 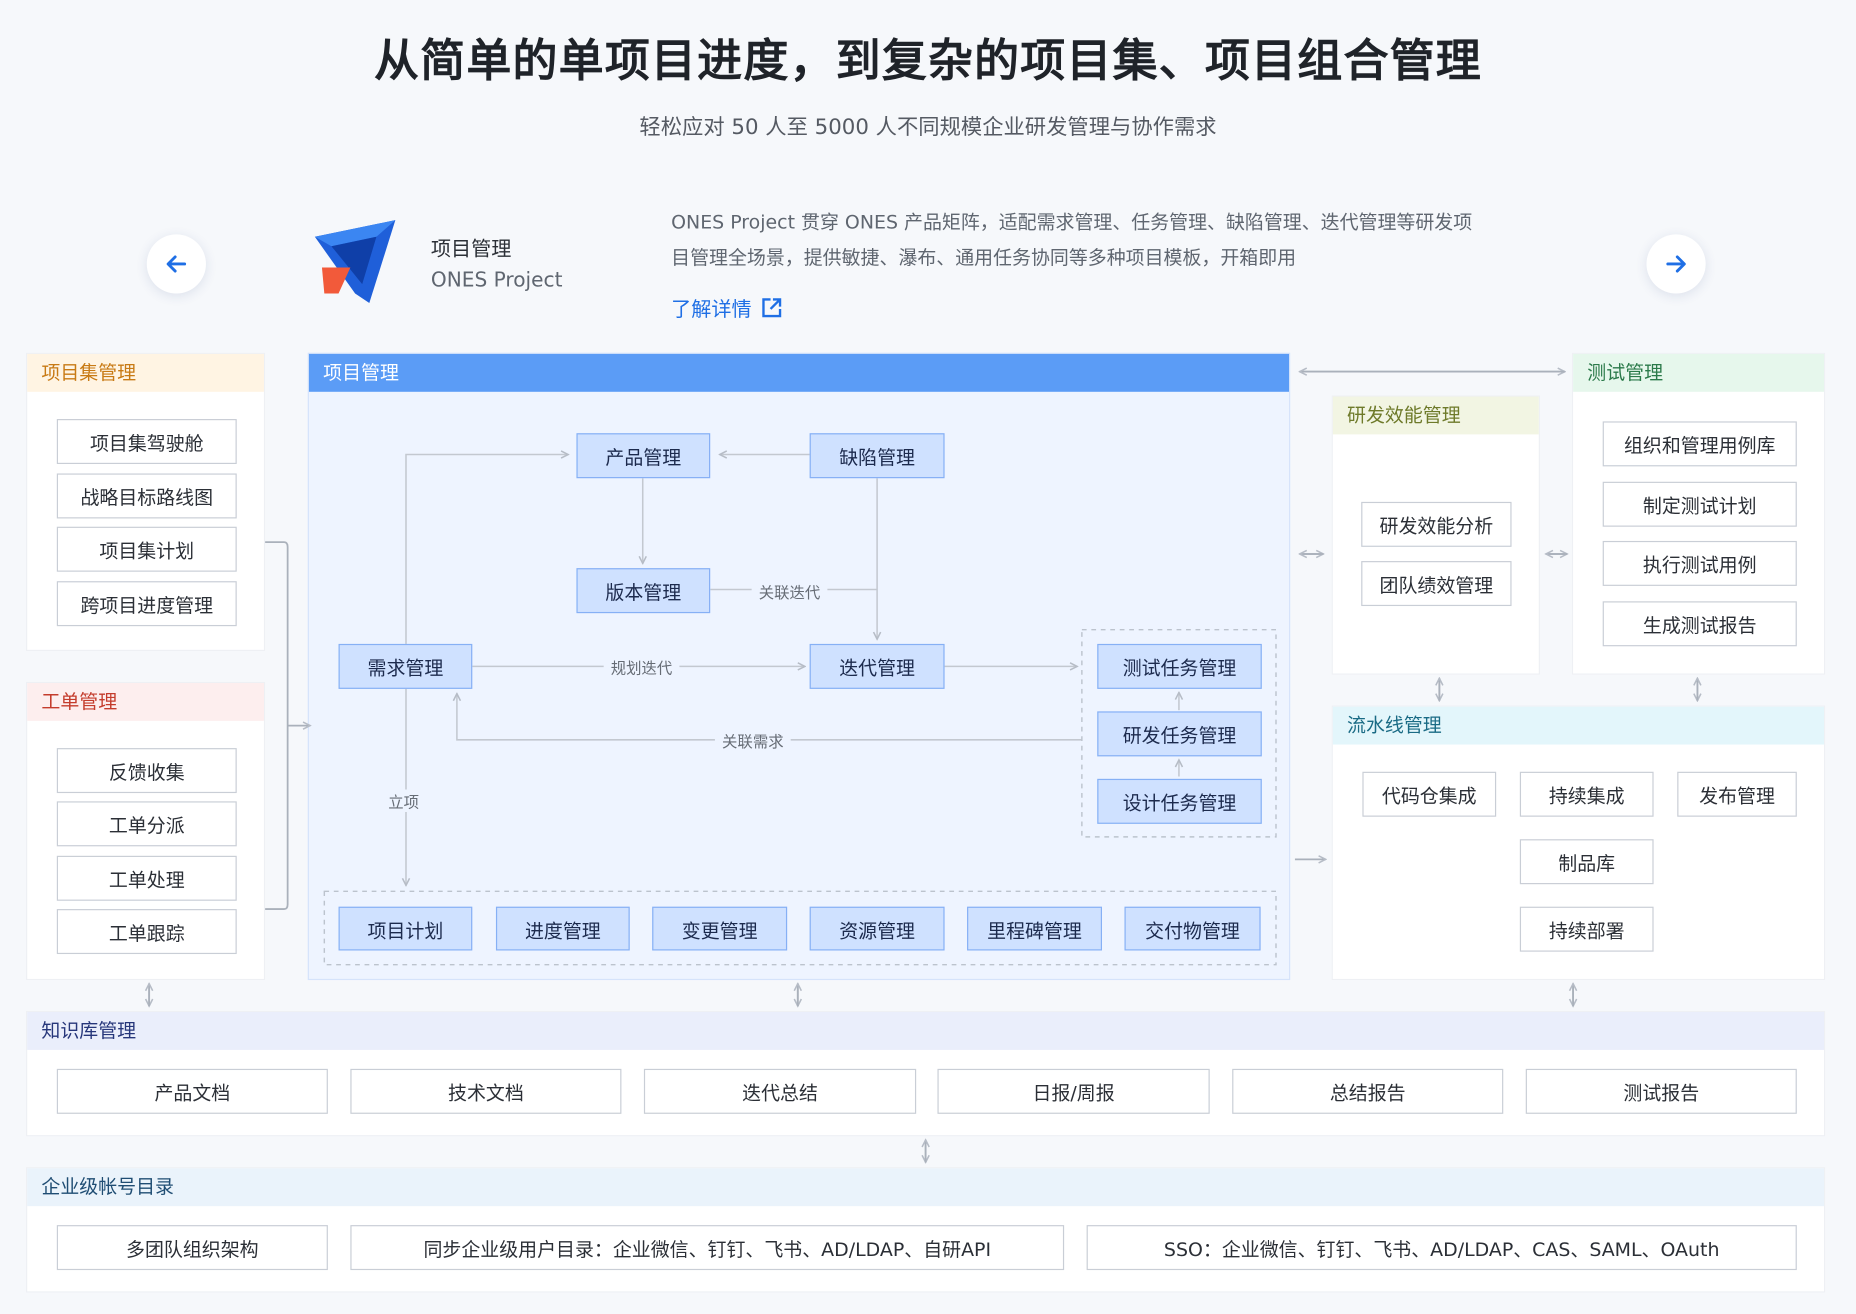 I want to click on testing-item: 执行测试用例, so click(x=1699, y=563).